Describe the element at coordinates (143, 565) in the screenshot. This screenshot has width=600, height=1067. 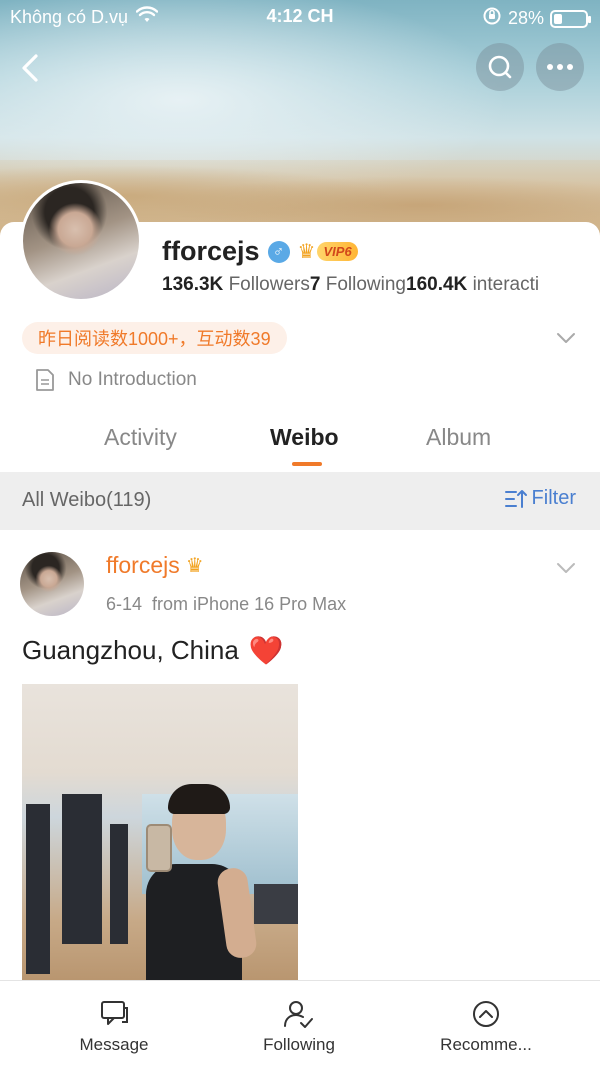
I see `post-author-name: fforcejs` at that location.